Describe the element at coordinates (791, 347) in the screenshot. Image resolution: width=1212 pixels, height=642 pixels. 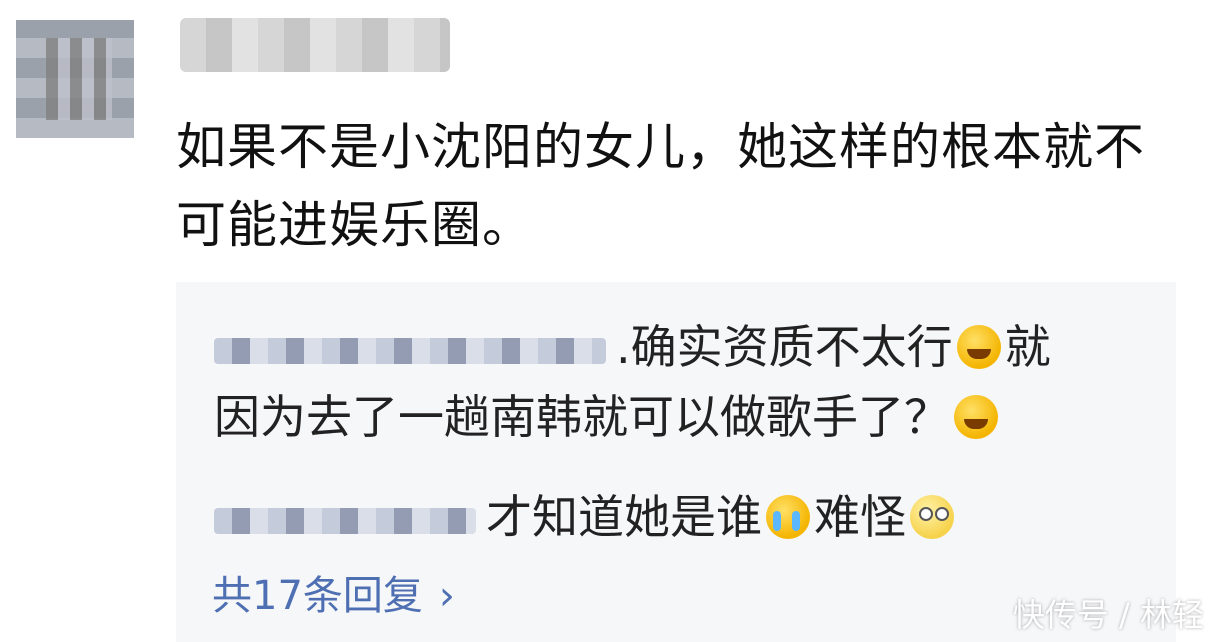
I see `reply-text: 确实资质不太行` at that location.